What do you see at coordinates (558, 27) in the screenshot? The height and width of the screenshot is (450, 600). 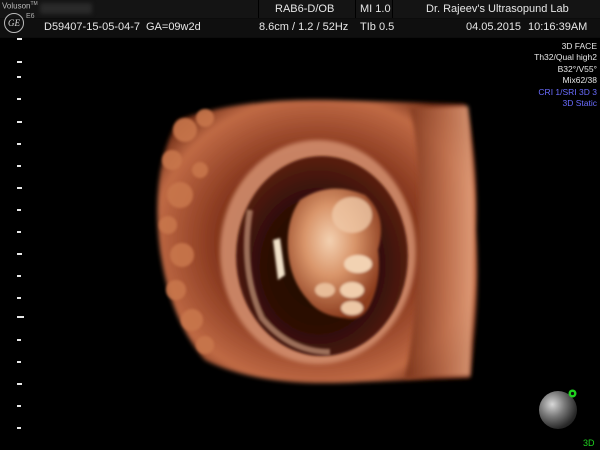 I see `exam-time: 10:16:39AM` at bounding box center [558, 27].